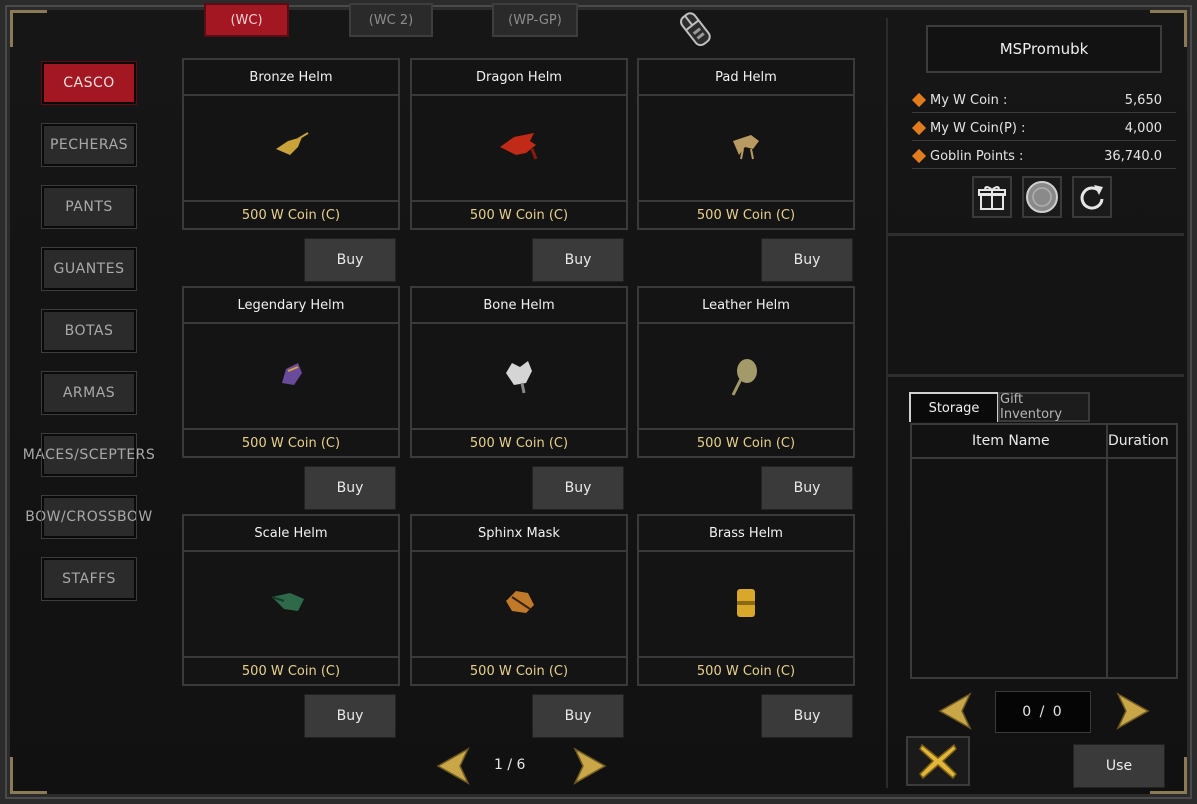 This screenshot has height=804, width=1197. I want to click on category-maces-scepters: MACES/SCEPTERS, so click(89, 455).